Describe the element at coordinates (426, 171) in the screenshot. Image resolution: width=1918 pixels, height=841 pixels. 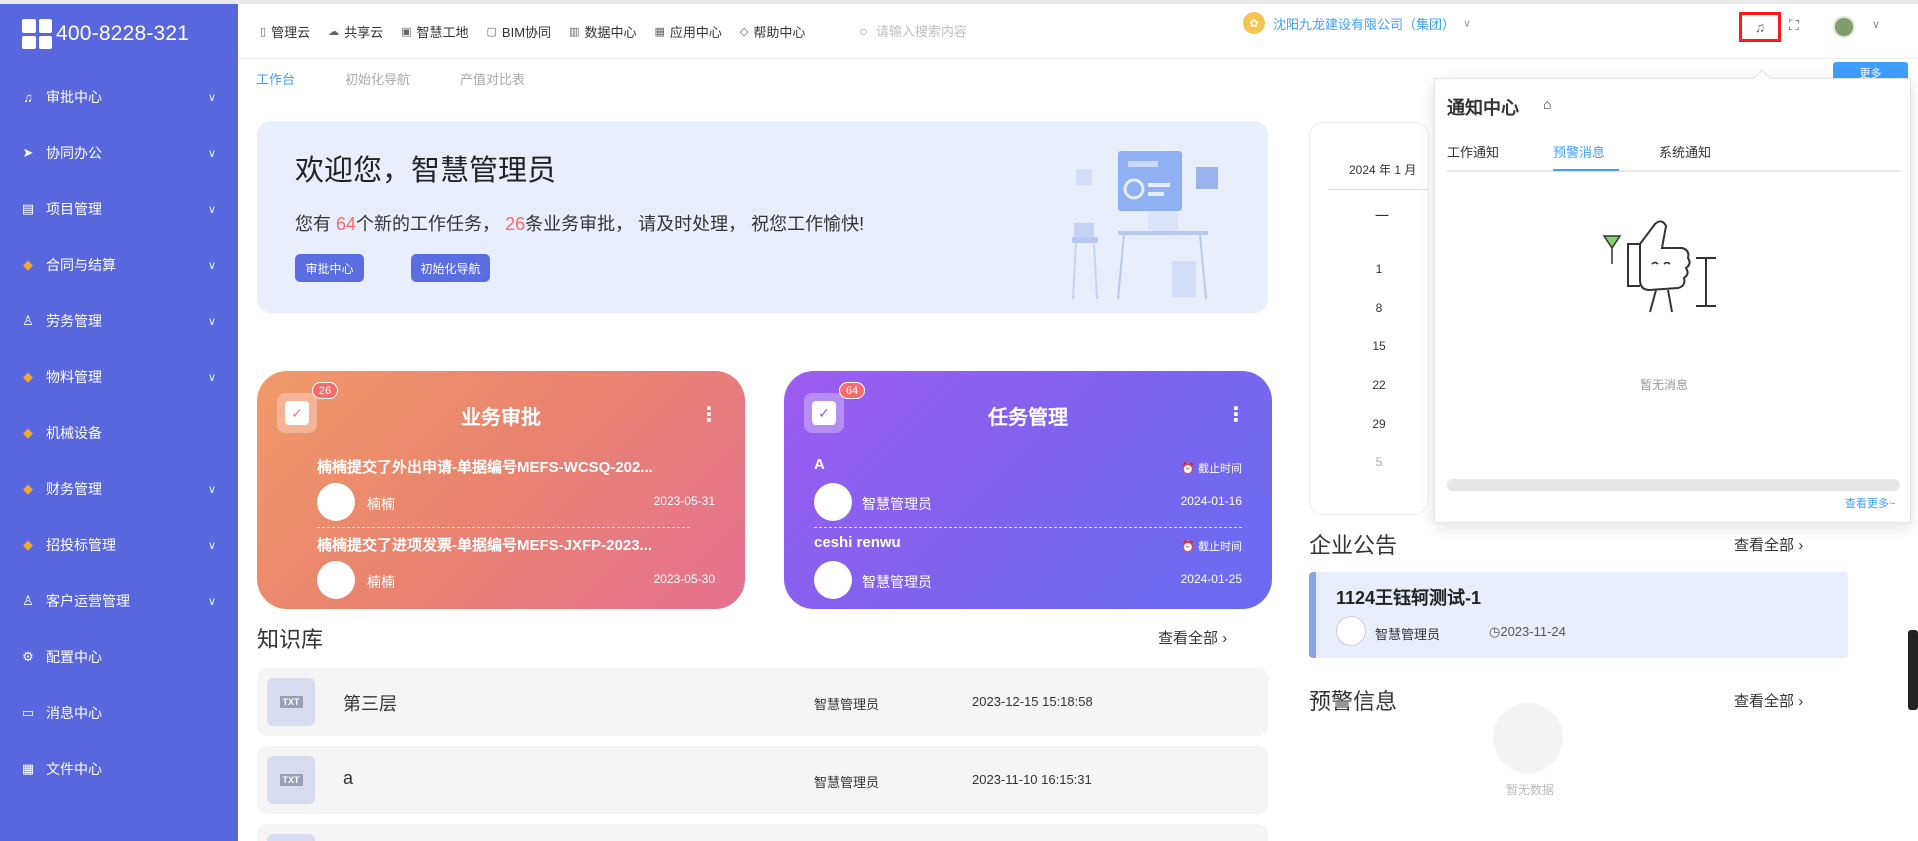
I see `welcome-title: 欢迎您，智慧管理员` at that location.